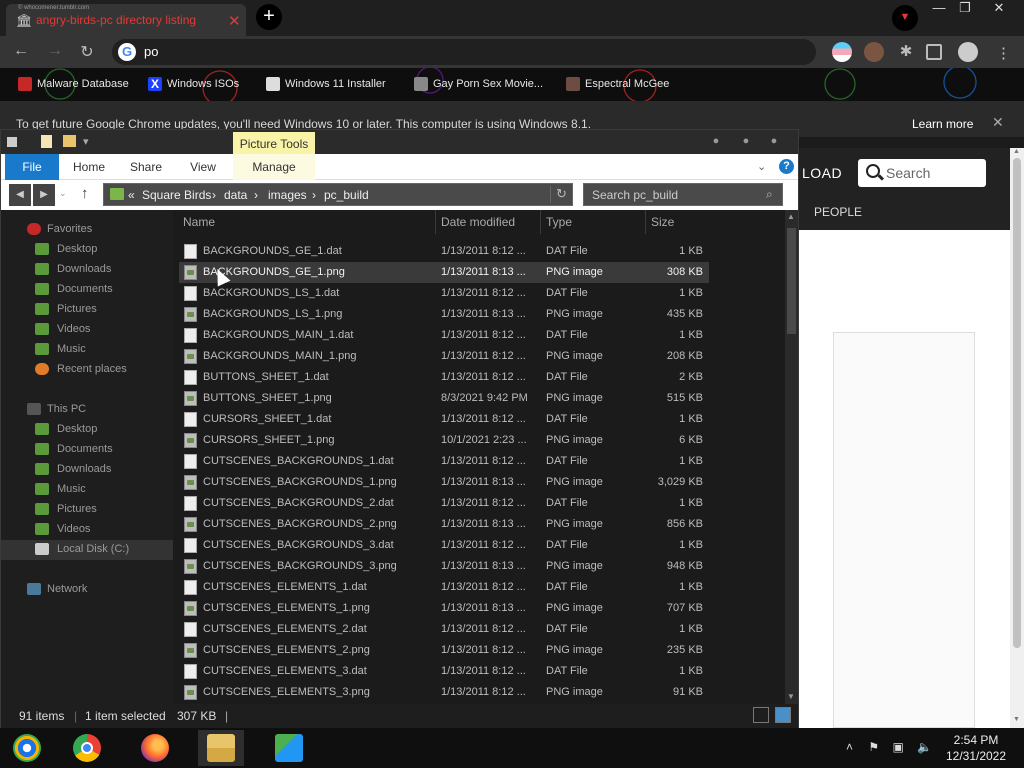  I want to click on tab-share: Share, so click(146, 167).